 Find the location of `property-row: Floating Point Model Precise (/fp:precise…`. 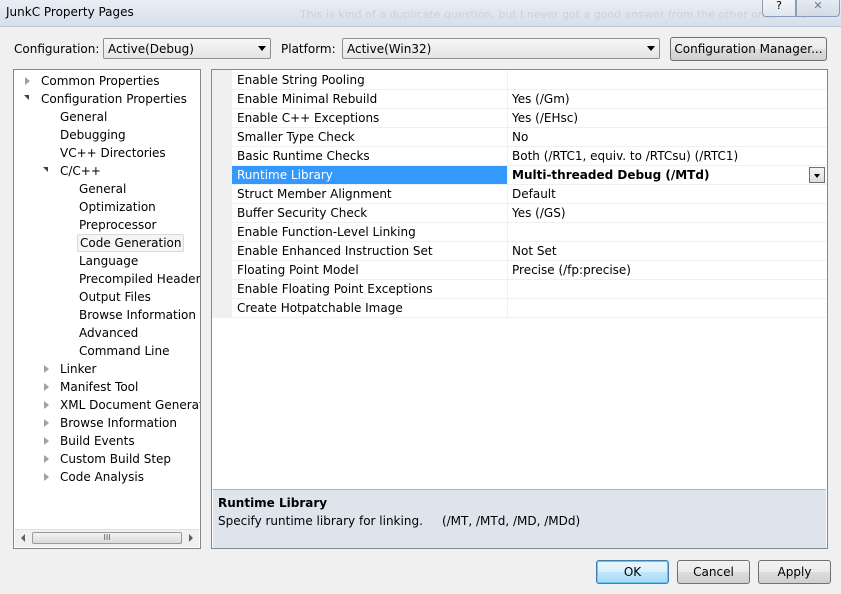

property-row: Floating Point Model Precise (/fp:precise… is located at coordinates (529, 270).